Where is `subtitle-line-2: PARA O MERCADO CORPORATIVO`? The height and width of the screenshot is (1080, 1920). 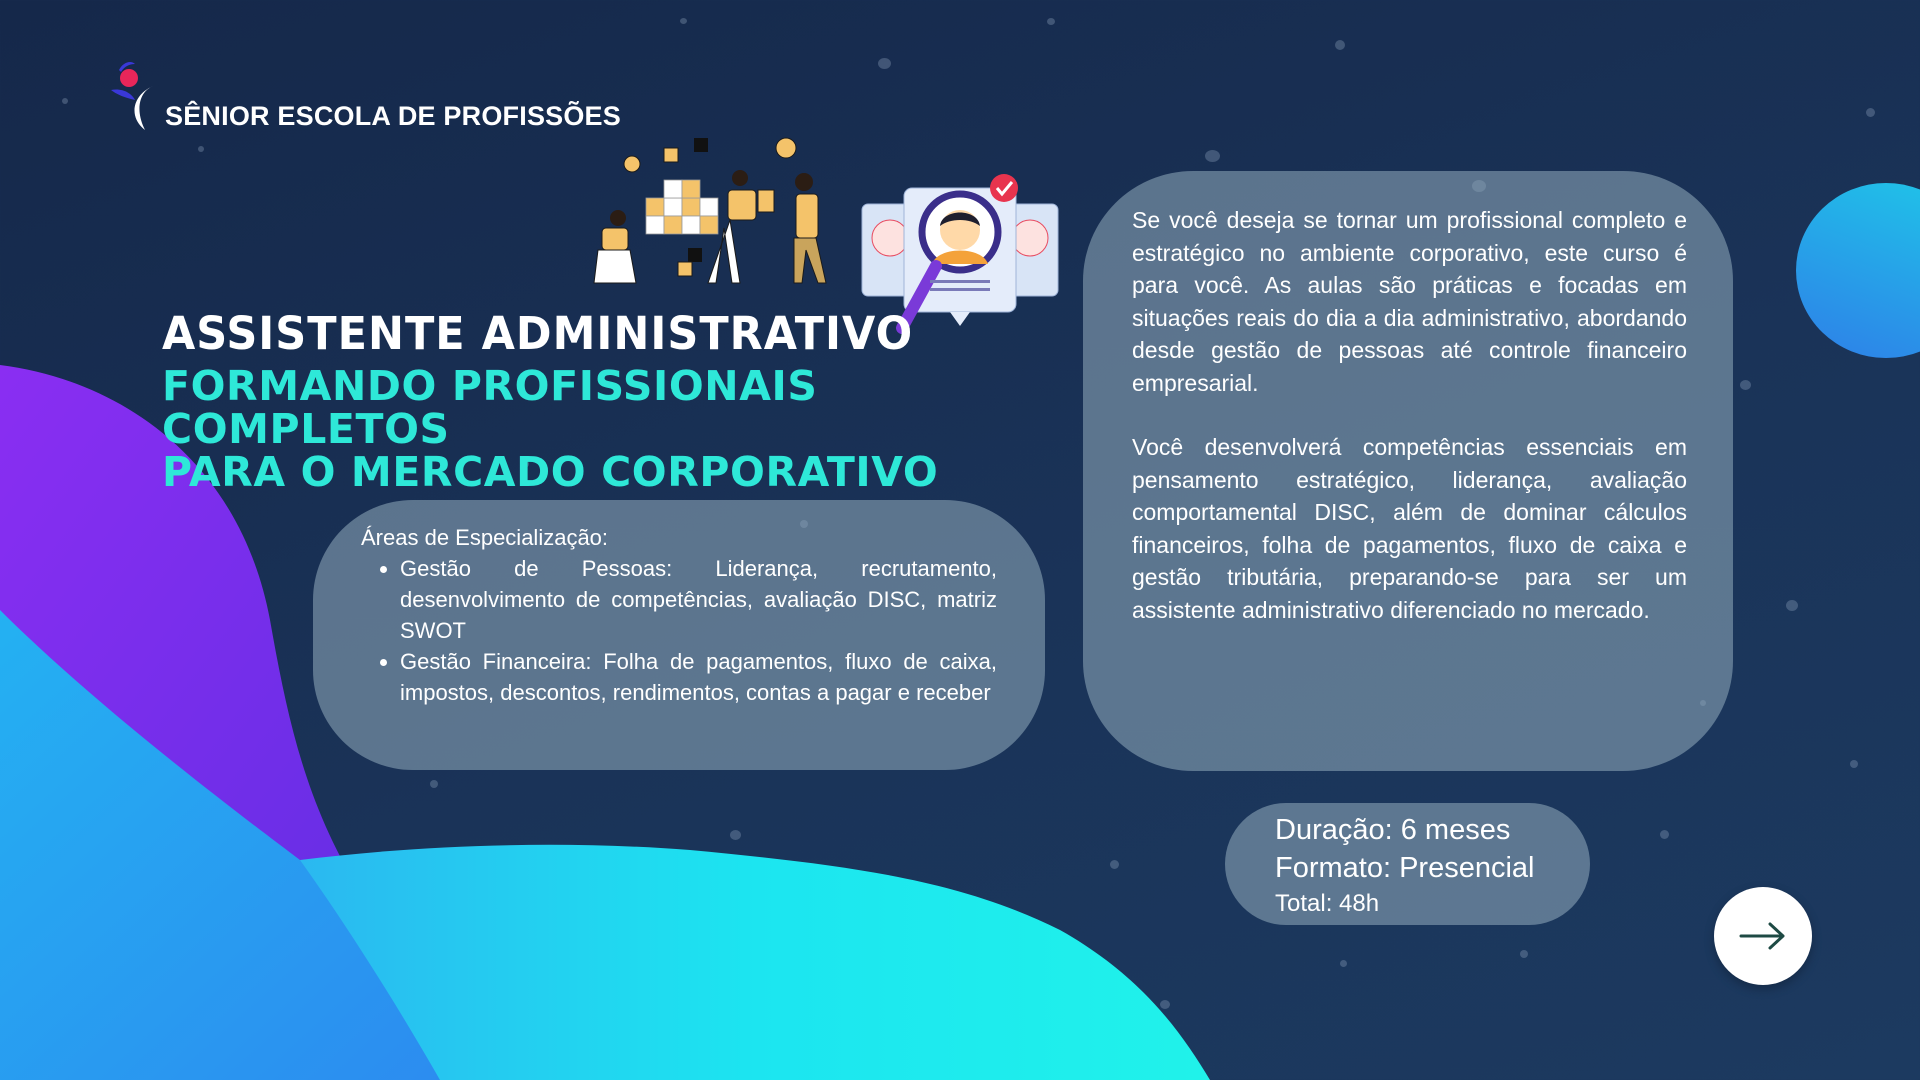 subtitle-line-2: PARA O MERCADO CORPORATIVO is located at coordinates (550, 472).